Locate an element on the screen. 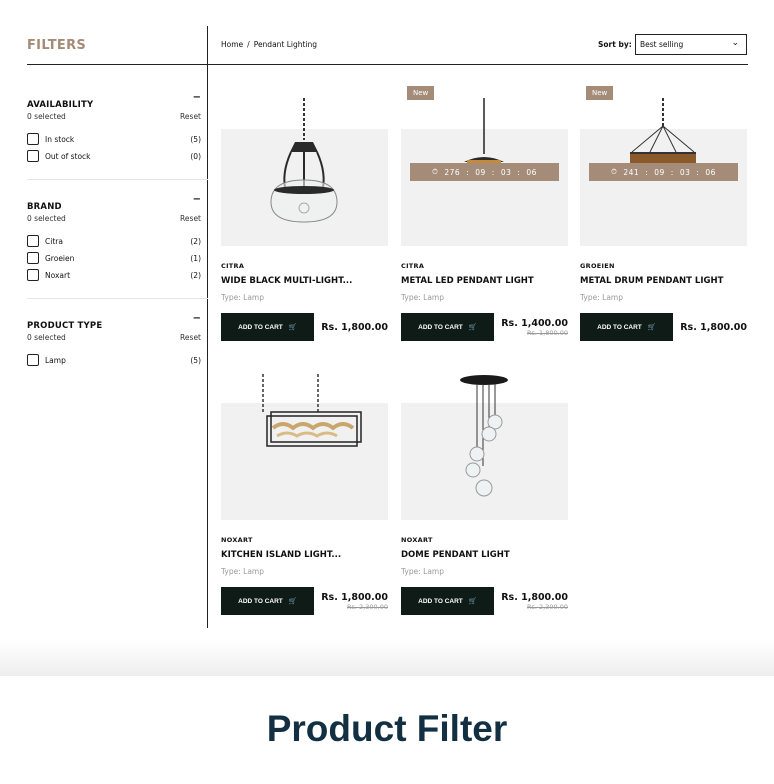 This screenshot has width=774, height=784. caption-title: Product Filter is located at coordinates (387, 728).